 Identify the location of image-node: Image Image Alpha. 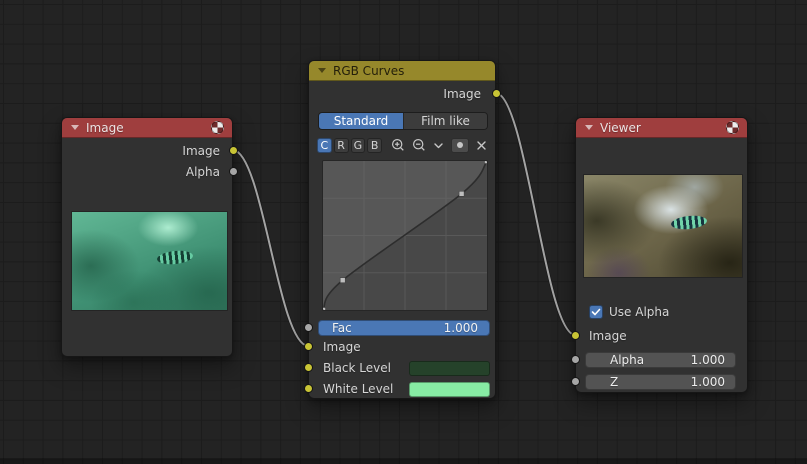
(149, 237).